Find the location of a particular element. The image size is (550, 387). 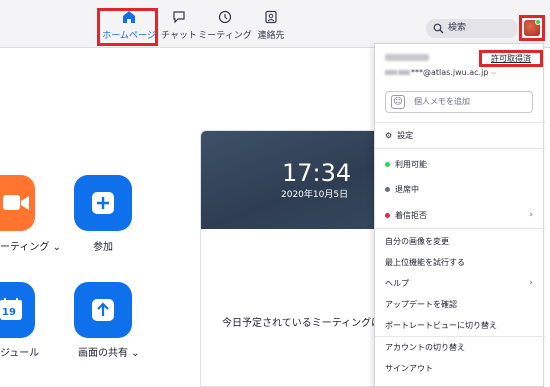

share-screen-label: 画面の共有 ⌄ is located at coordinates (109, 353).